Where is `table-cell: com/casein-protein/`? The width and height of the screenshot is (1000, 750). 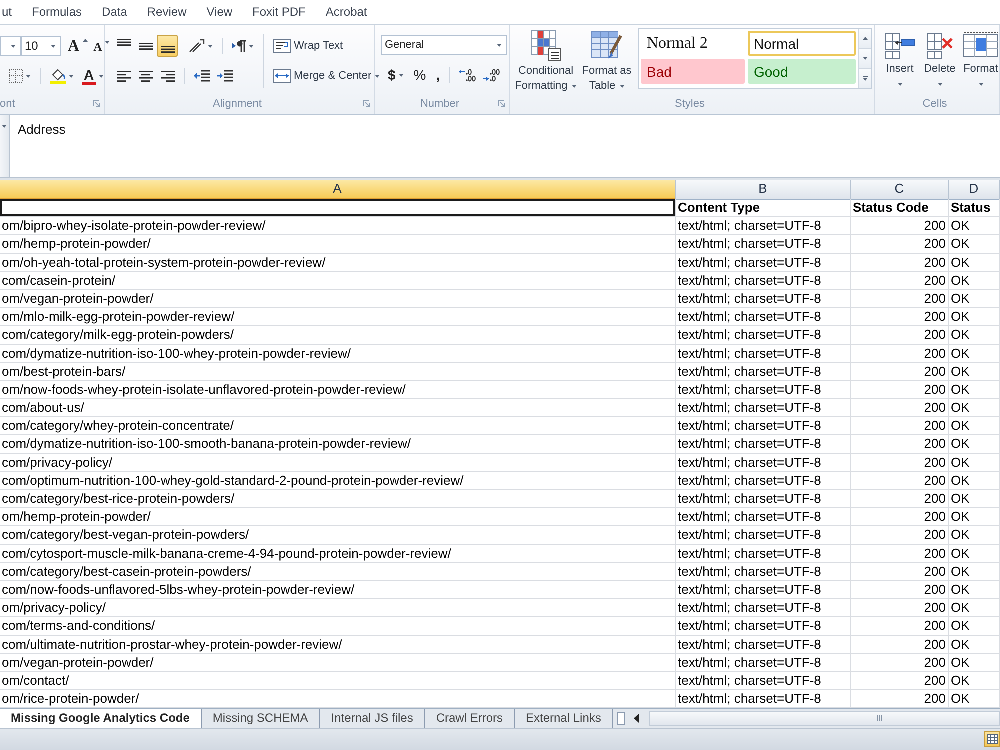
table-cell: com/casein-protein/ is located at coordinates (338, 281).